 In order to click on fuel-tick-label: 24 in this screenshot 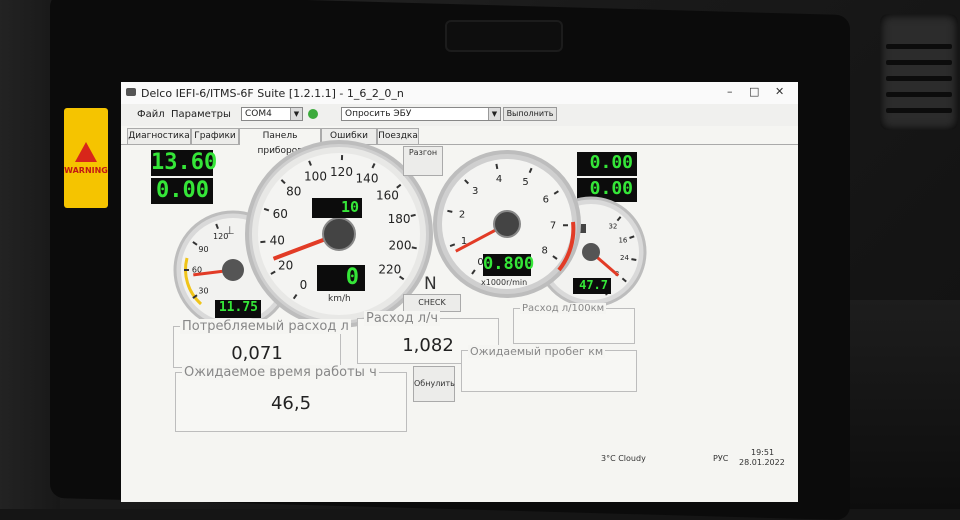, I will do `click(624, 258)`.